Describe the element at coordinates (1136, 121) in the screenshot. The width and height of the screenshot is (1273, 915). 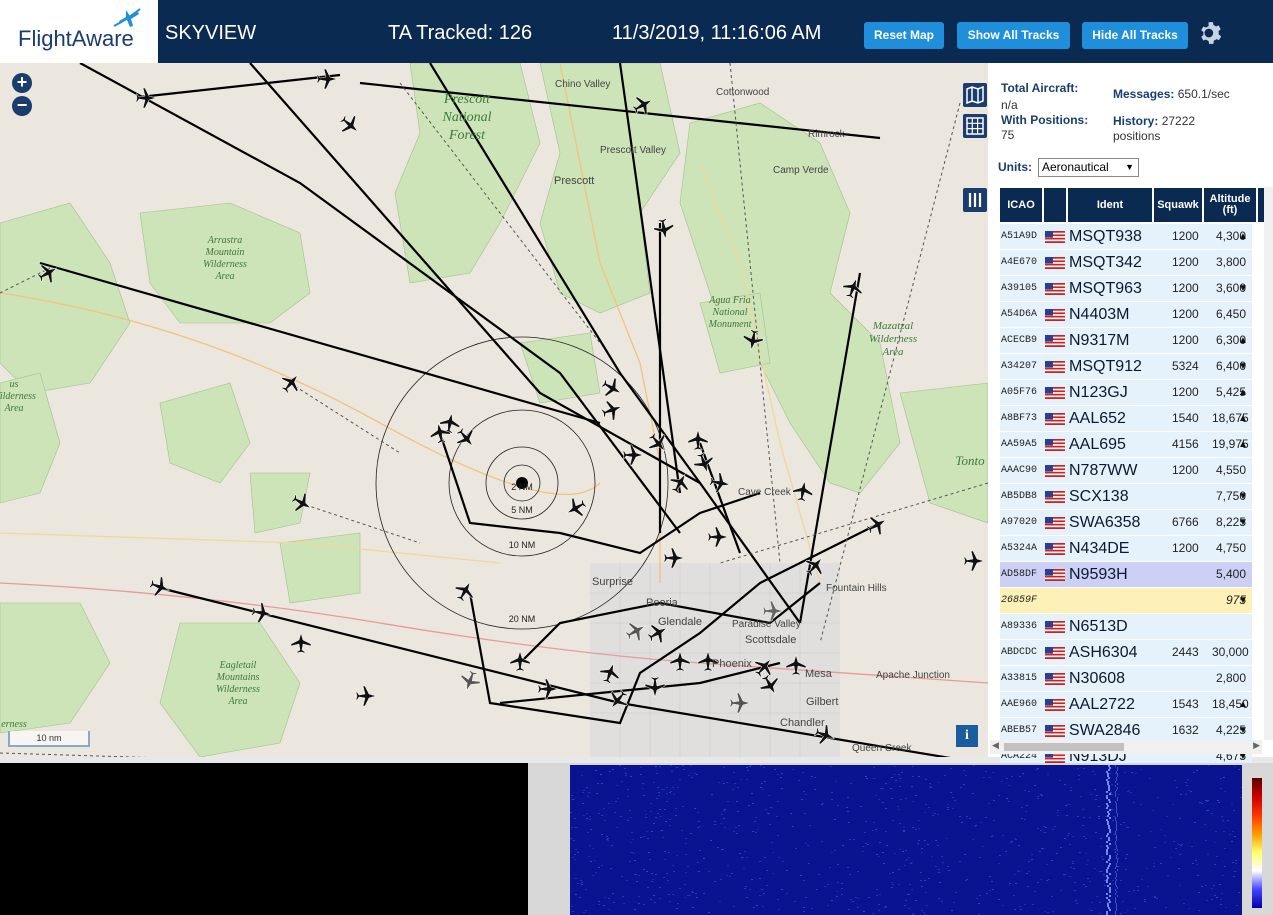
I see `history-label: History:` at that location.